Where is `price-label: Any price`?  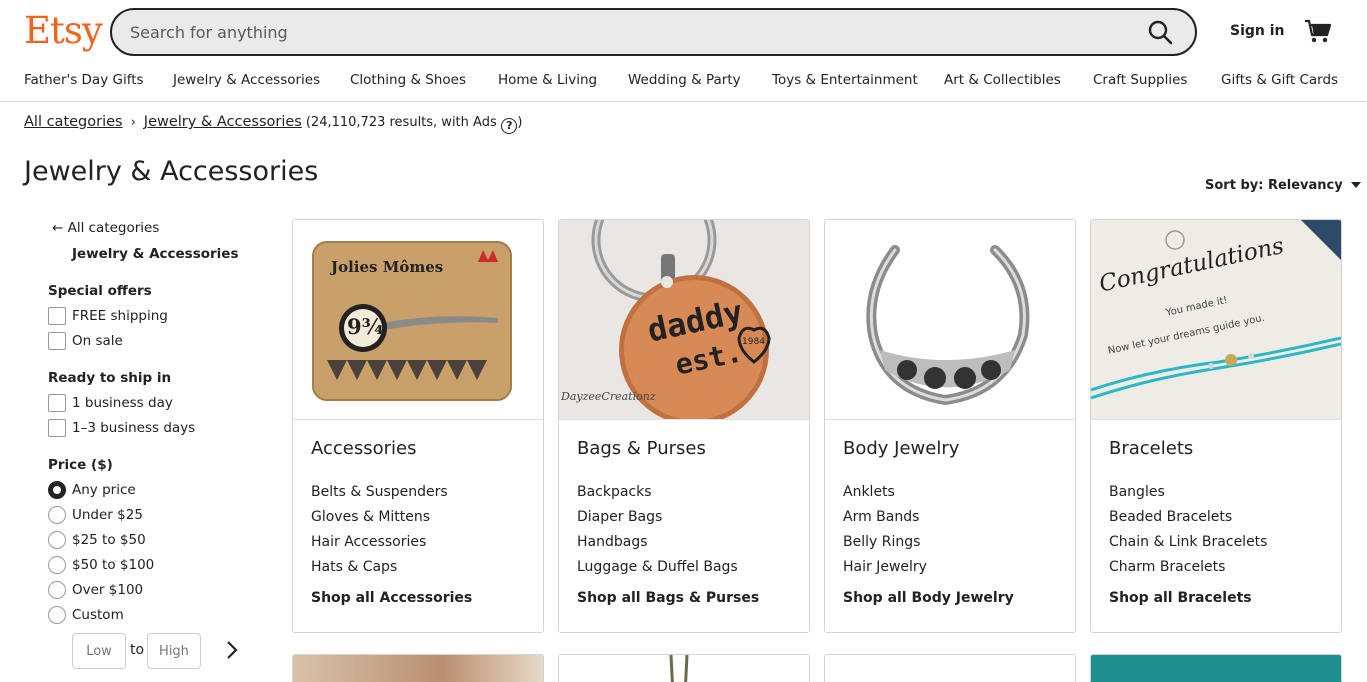
price-label: Any price is located at coordinates (104, 490).